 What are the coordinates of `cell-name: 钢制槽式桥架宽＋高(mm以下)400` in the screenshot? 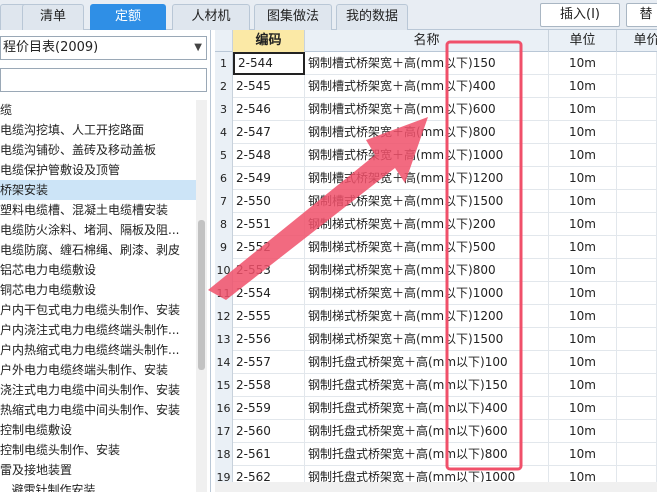 It's located at (427, 86).